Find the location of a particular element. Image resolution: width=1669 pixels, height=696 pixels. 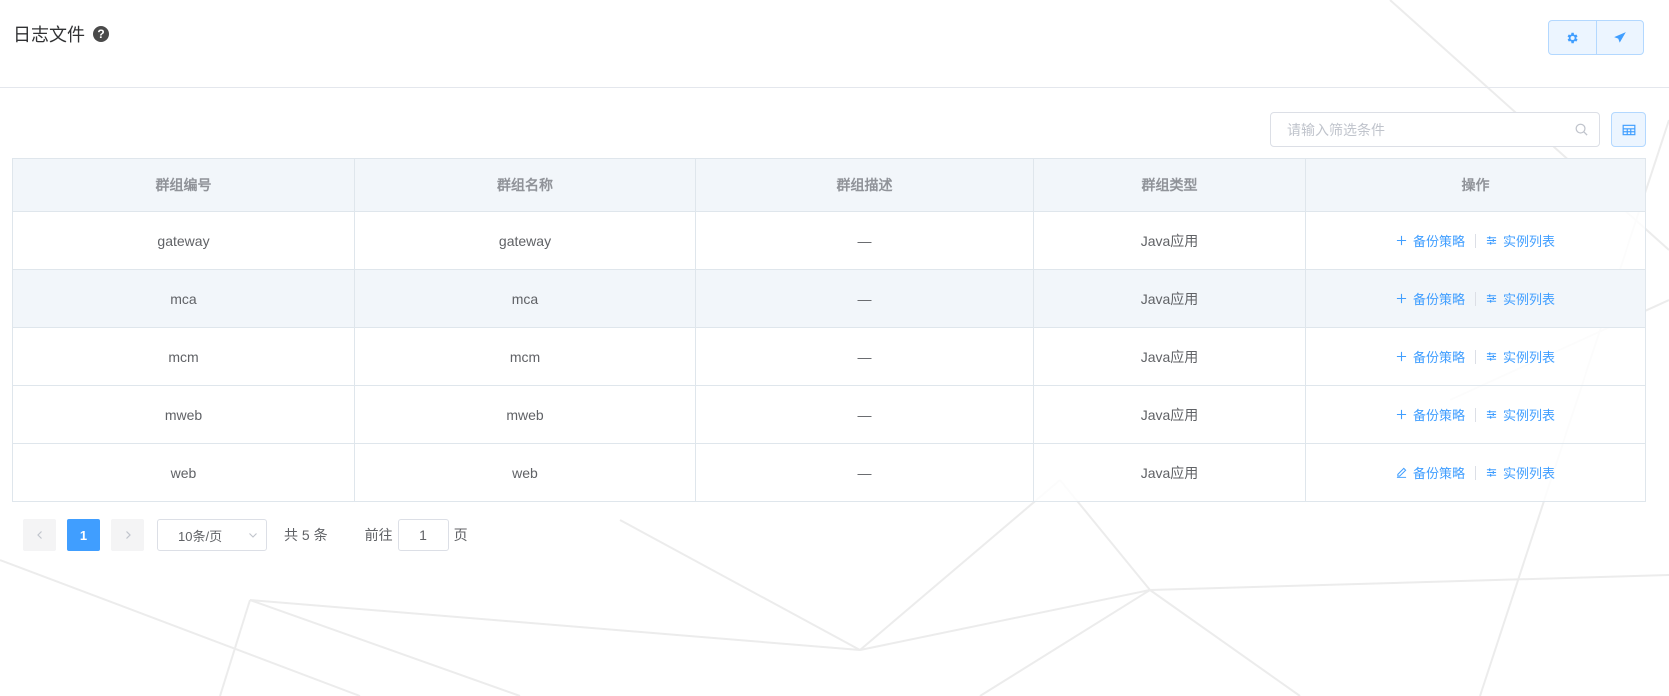

table-row: web web — Java应用 备份策略 实例列表 is located at coordinates (829, 472).